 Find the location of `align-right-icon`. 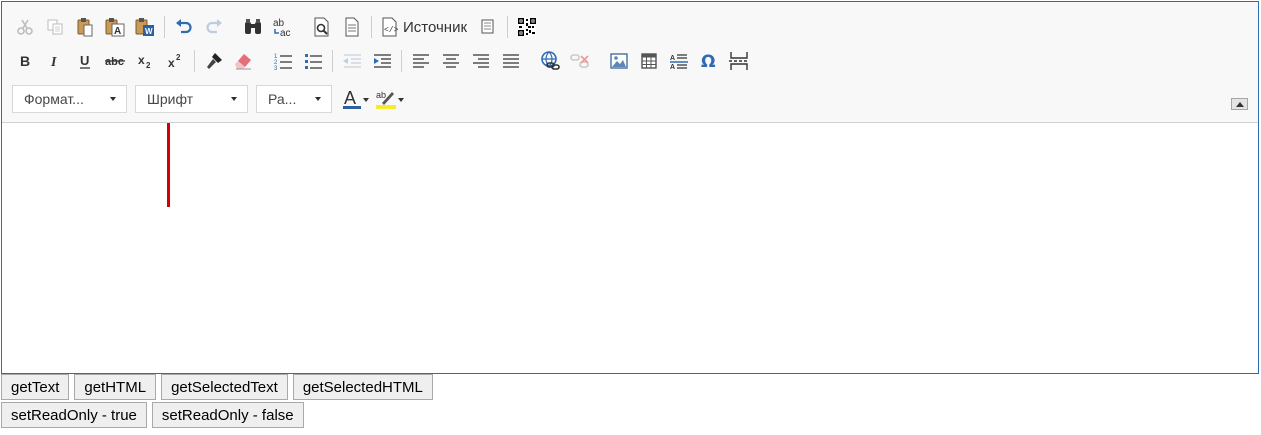

align-right-icon is located at coordinates (481, 61).